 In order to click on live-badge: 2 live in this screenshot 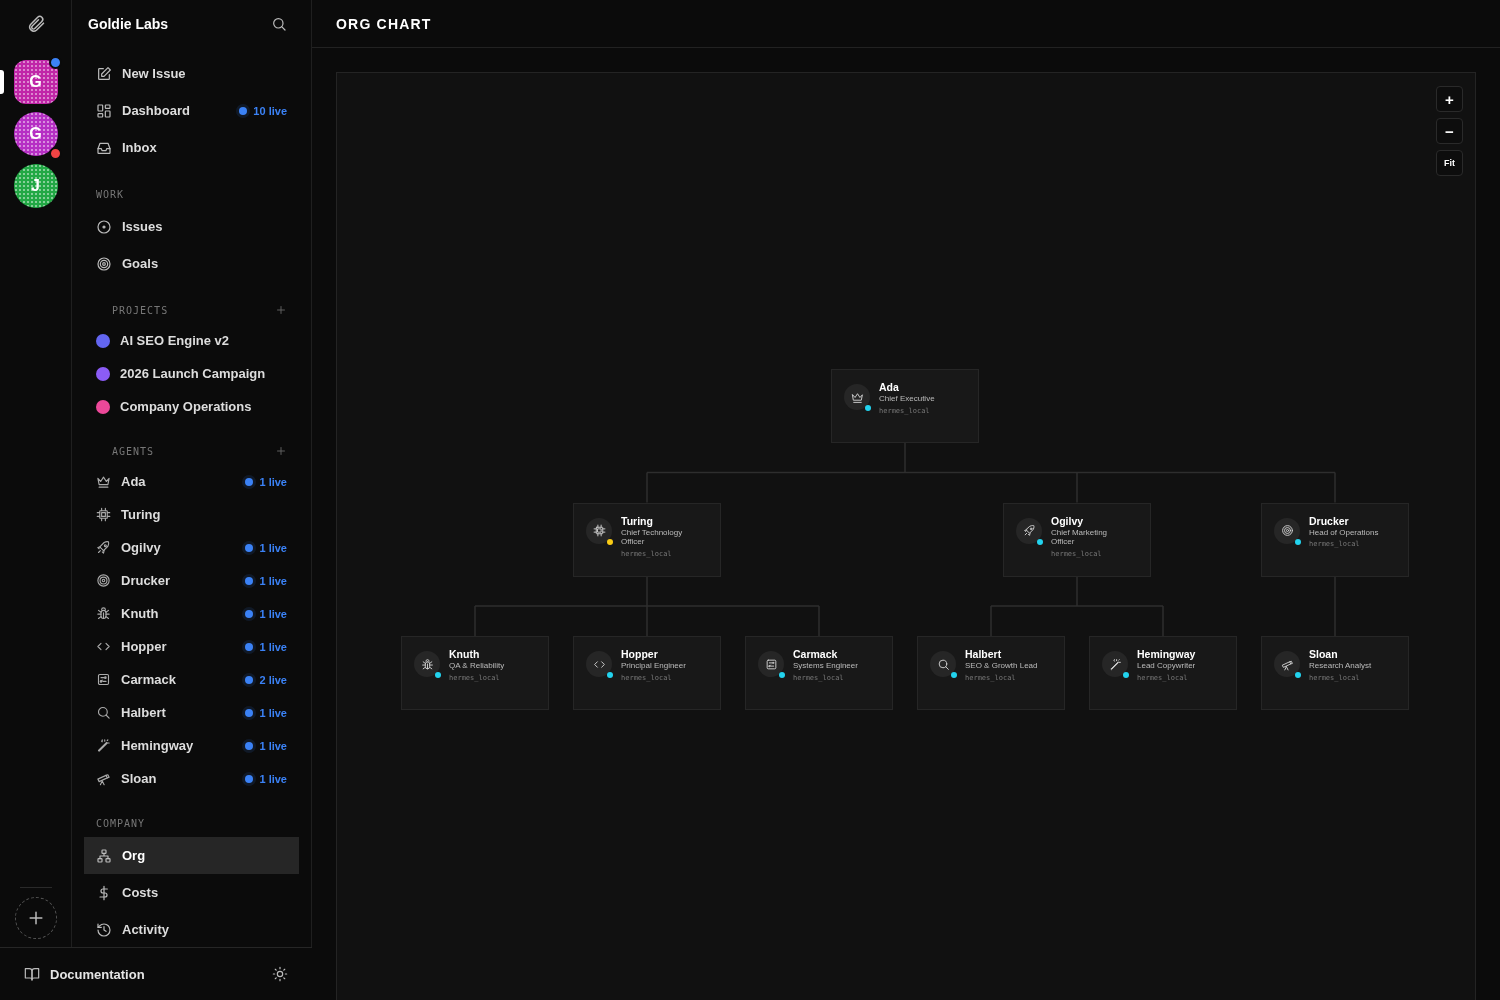, I will do `click(266, 679)`.